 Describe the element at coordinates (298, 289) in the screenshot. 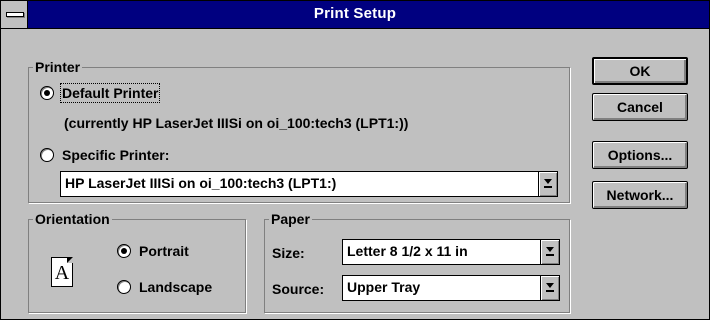

I see `paper-source-label: Source:` at that location.